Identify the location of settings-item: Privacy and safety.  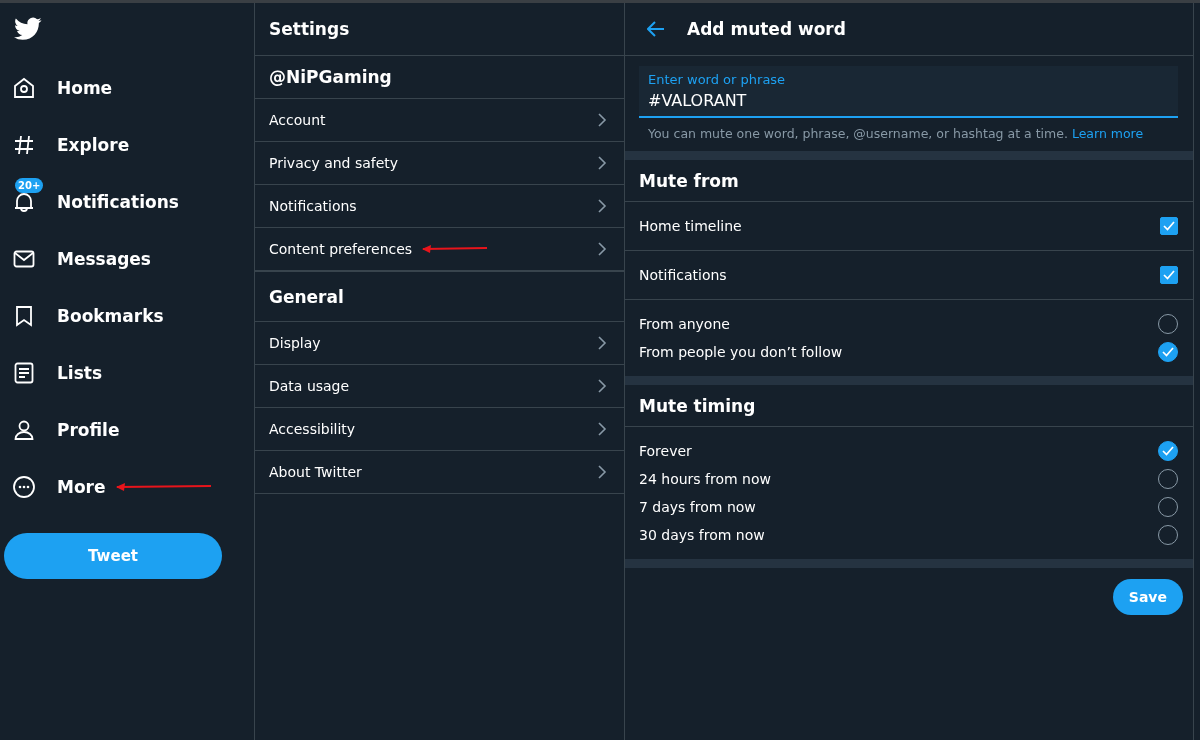
(334, 163).